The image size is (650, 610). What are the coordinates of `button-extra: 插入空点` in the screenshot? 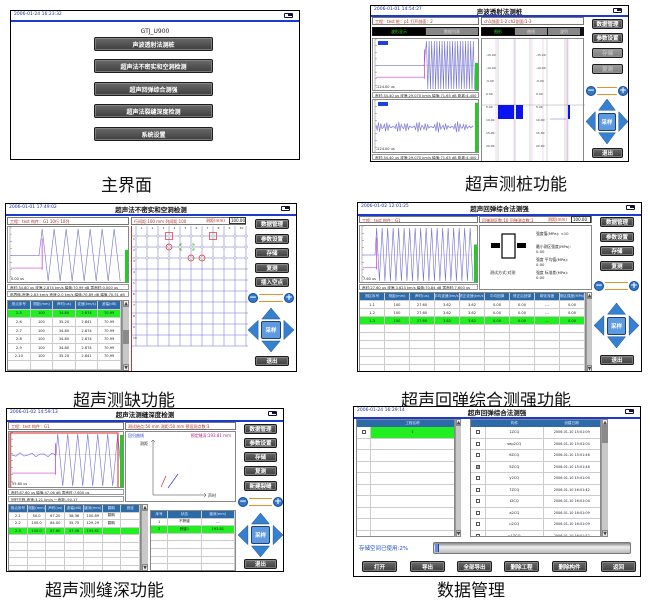 It's located at (272, 282).